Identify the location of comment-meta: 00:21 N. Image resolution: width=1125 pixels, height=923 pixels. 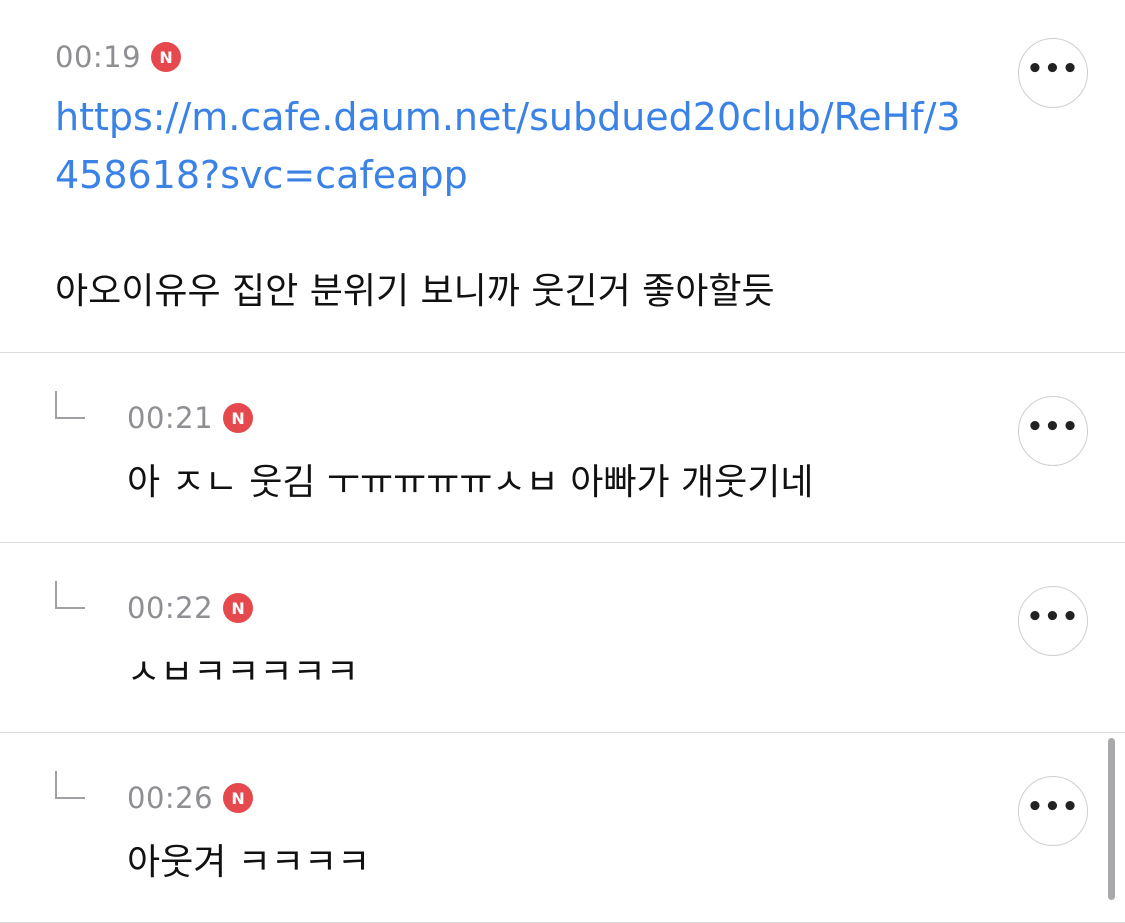
(190, 418).